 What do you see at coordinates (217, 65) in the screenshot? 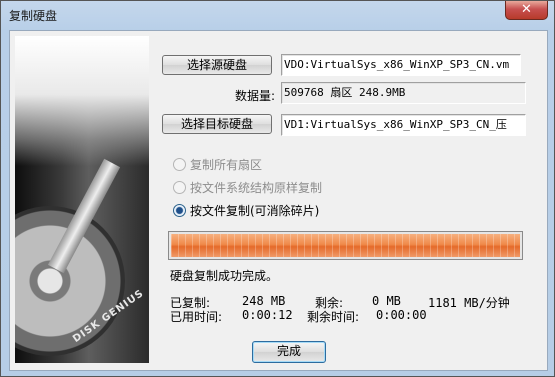
I see `select-source-disk-button: 选择源硬盘` at bounding box center [217, 65].